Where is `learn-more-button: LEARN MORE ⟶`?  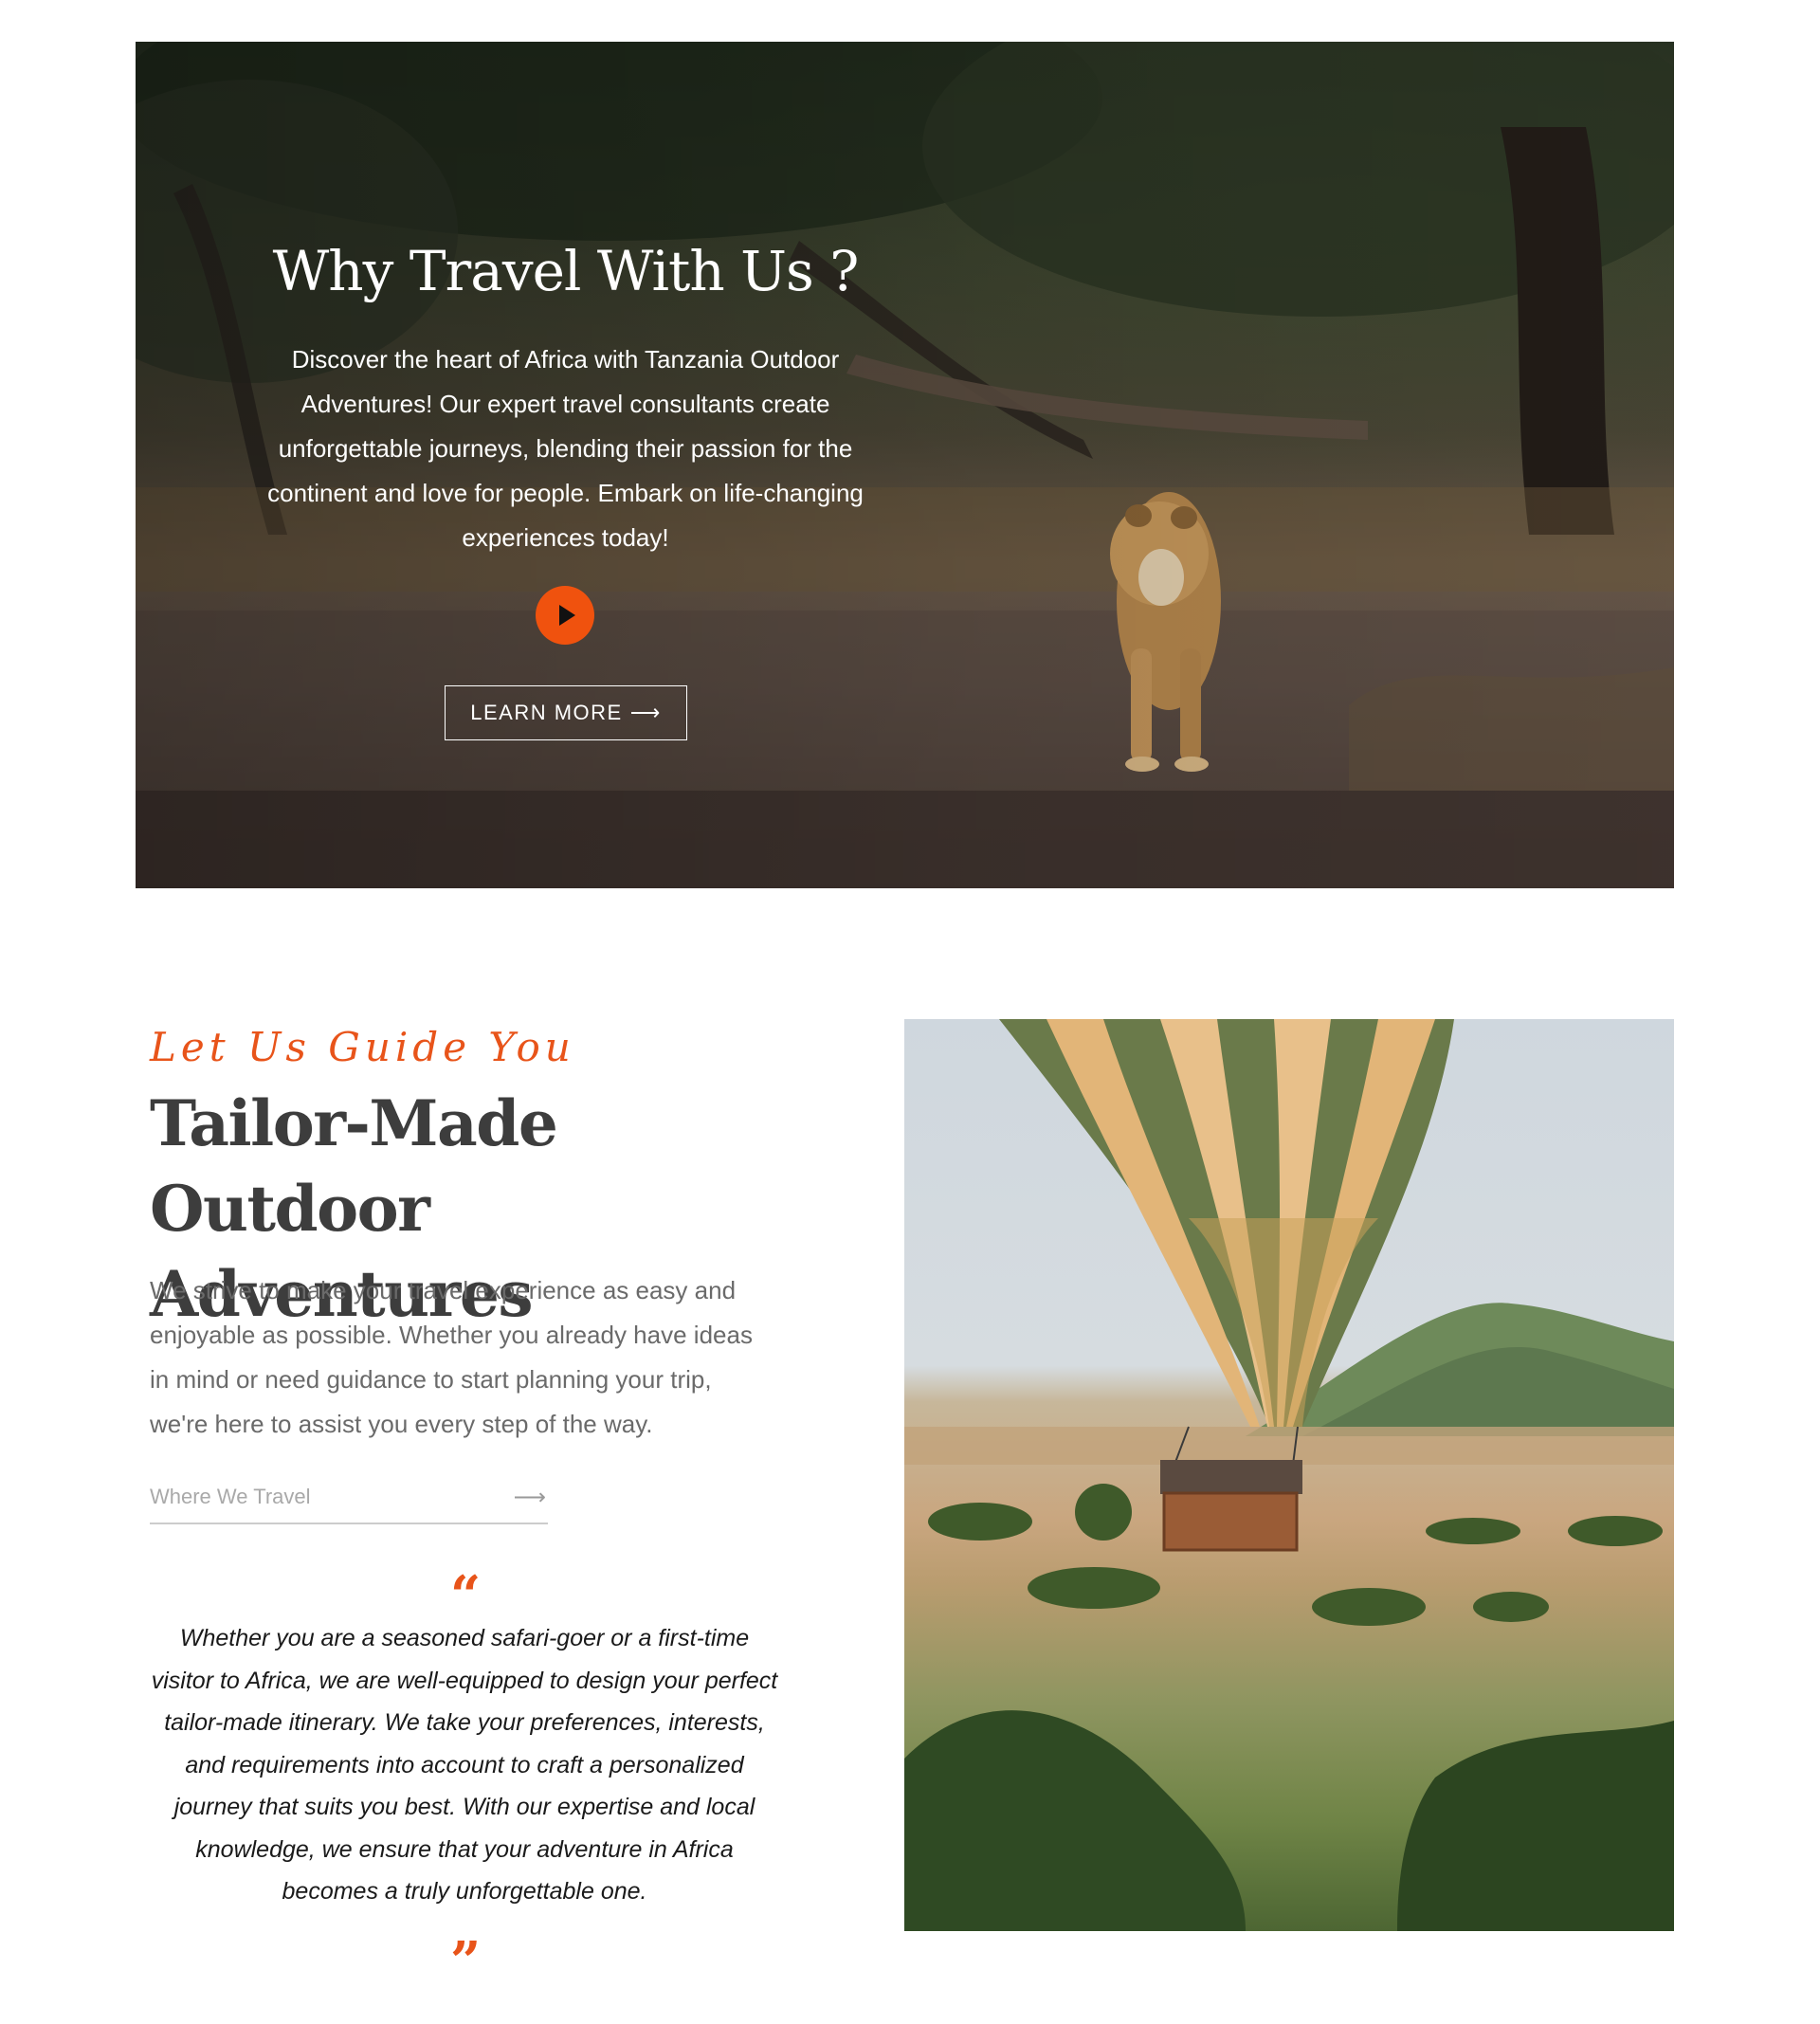
learn-more-button: LEARN MORE ⟶ is located at coordinates (566, 712).